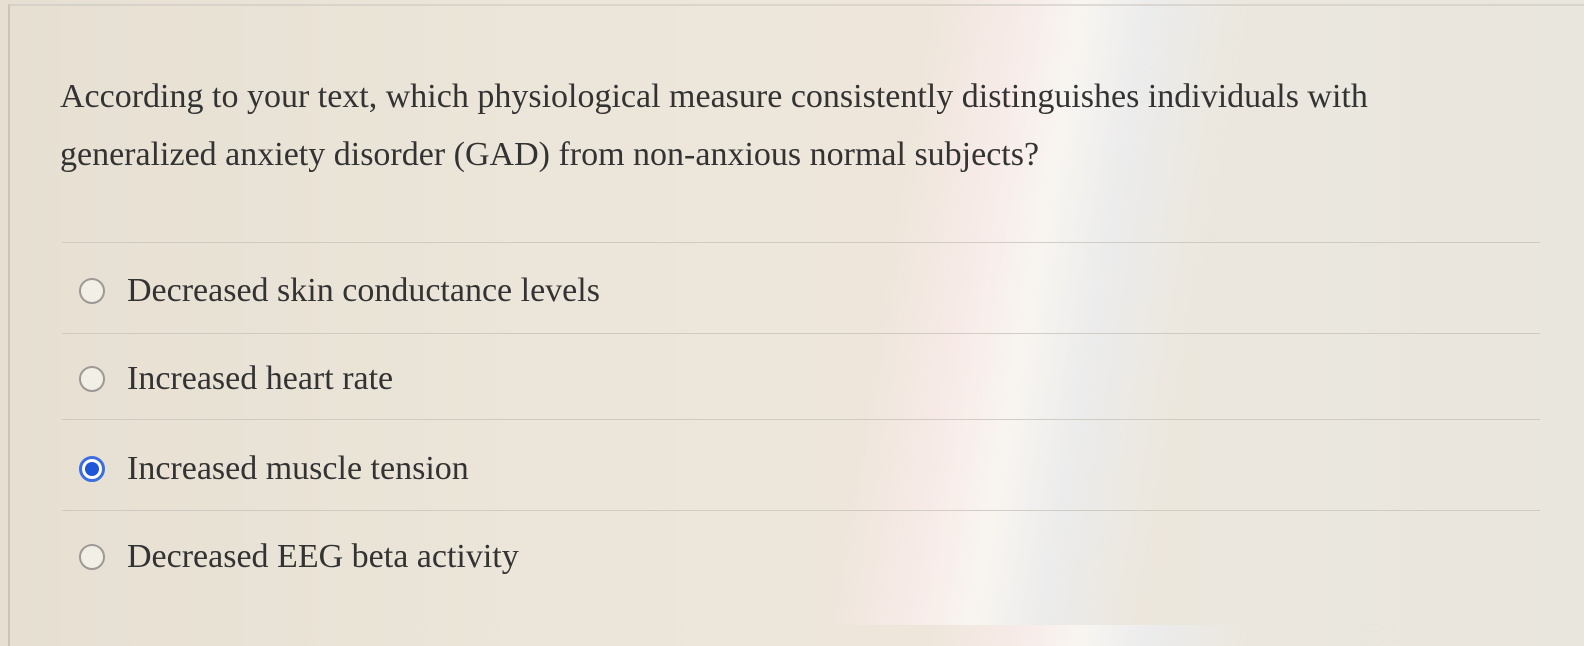  I want to click on answer-option-label: Increased muscle tension, so click(298, 468).